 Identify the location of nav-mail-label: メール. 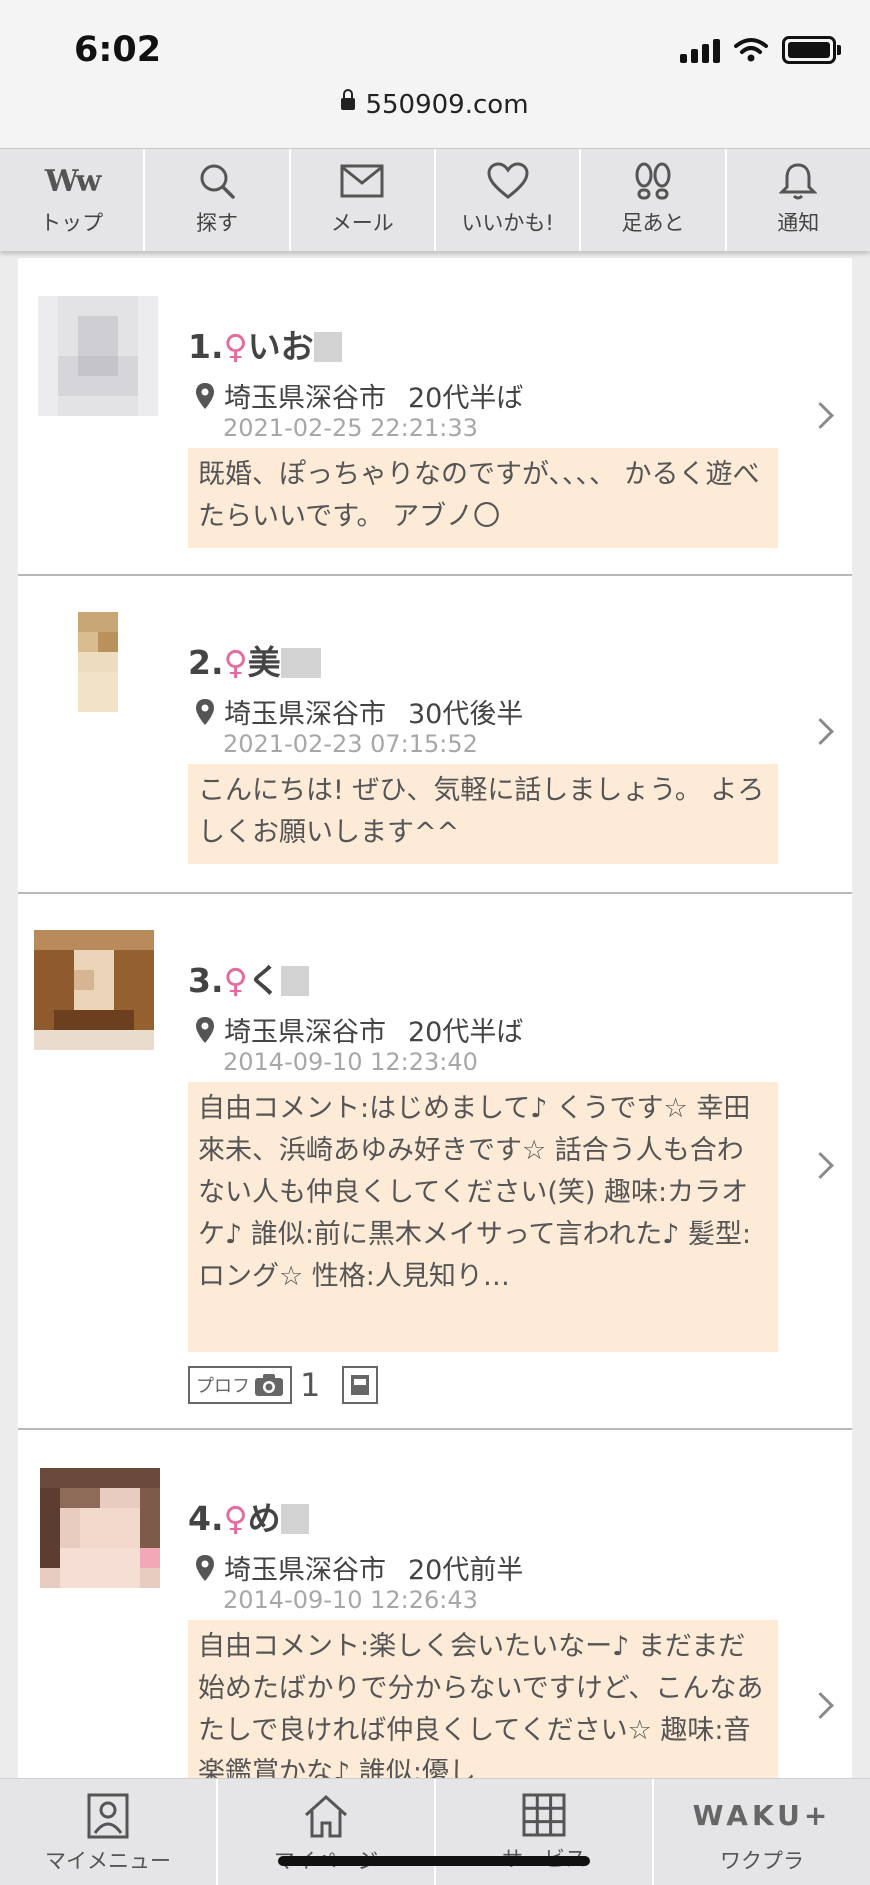
(362, 223).